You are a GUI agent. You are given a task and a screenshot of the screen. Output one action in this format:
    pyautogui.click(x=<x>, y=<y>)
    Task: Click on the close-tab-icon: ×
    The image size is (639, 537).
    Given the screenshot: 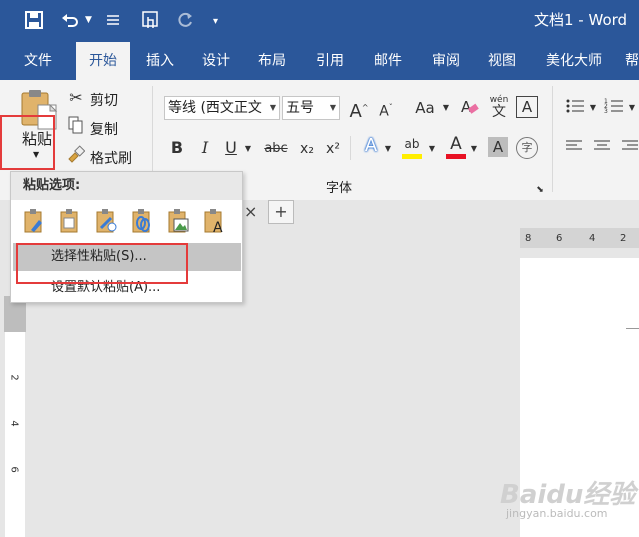 What is the action you would take?
    pyautogui.click(x=250, y=211)
    